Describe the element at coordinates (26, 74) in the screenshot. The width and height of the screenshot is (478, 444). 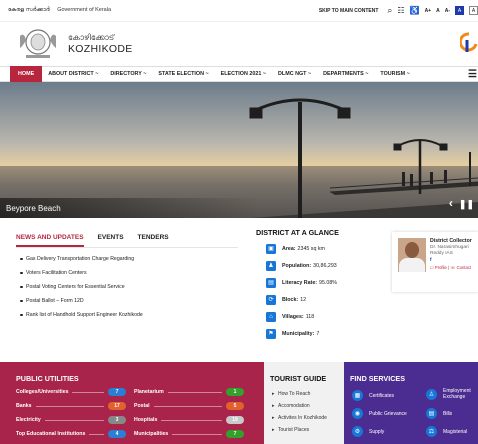
I see `nav-home: HOME` at that location.